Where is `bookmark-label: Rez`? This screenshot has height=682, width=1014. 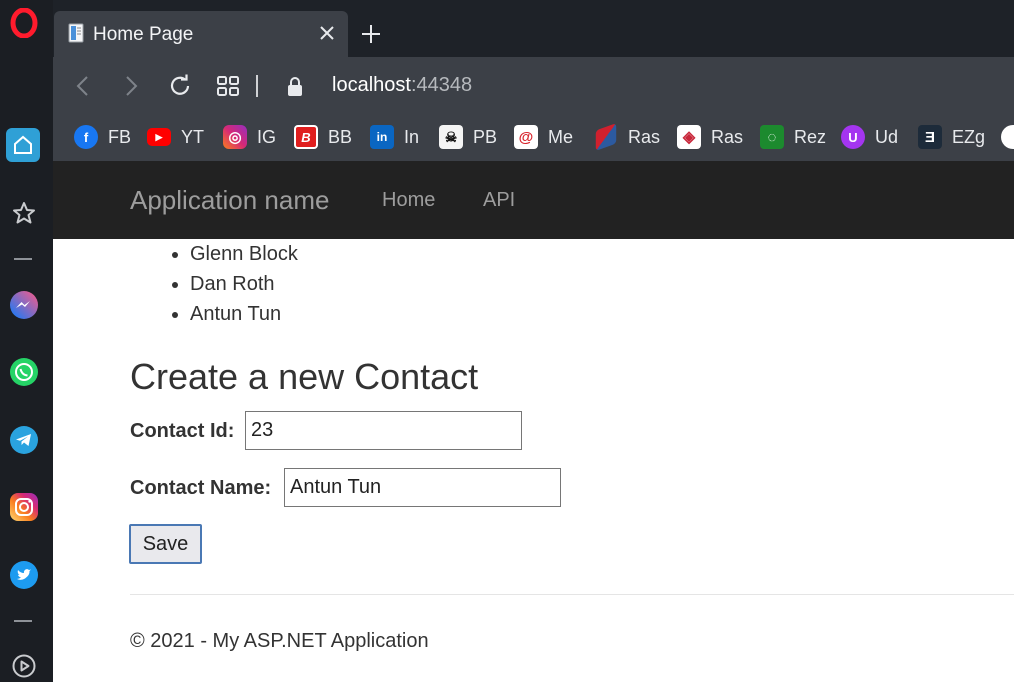 bookmark-label: Rez is located at coordinates (810, 136).